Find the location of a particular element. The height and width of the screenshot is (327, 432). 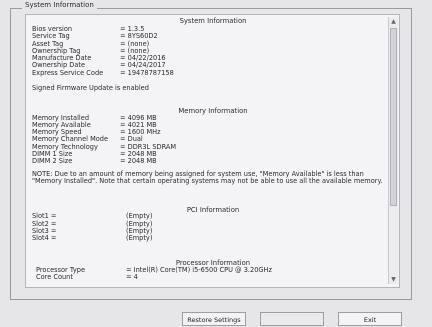

pci-value: (Empty) is located at coordinates (139, 238).